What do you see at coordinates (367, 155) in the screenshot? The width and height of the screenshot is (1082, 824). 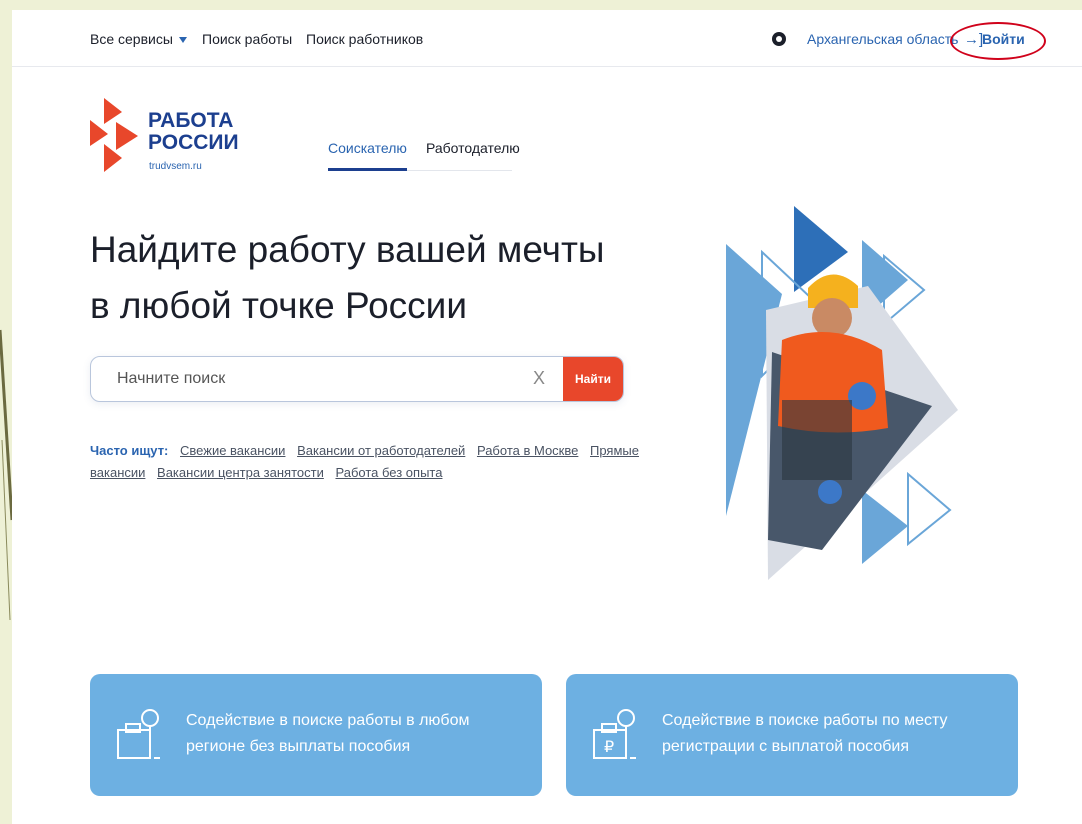 I see `tab-job-seeker: Соискателю` at bounding box center [367, 155].